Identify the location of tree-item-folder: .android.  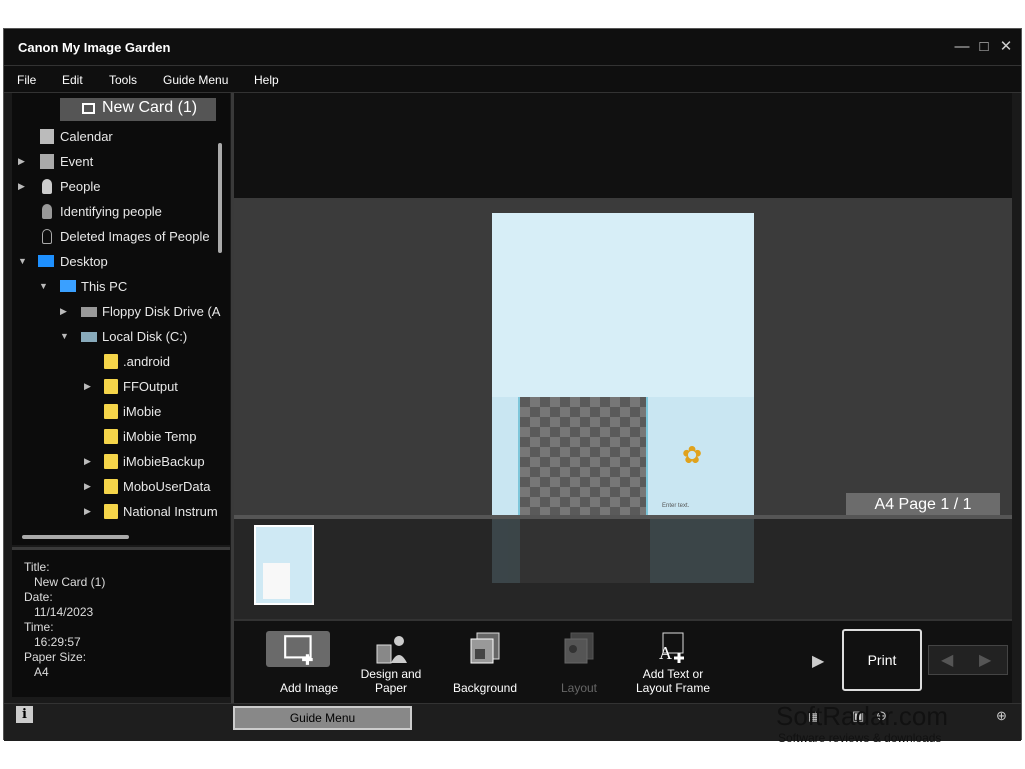
(117, 362).